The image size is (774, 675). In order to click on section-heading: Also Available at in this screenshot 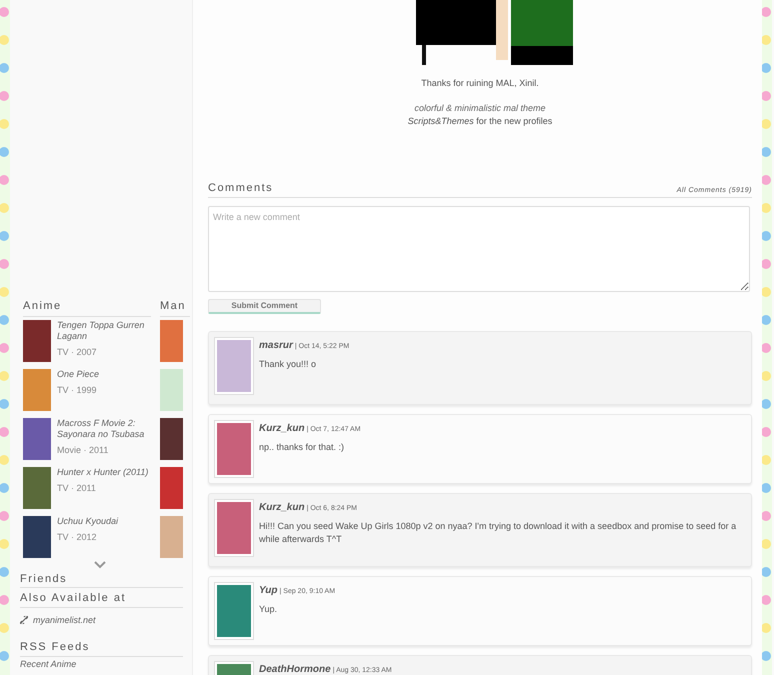, I will do `click(101, 599)`.